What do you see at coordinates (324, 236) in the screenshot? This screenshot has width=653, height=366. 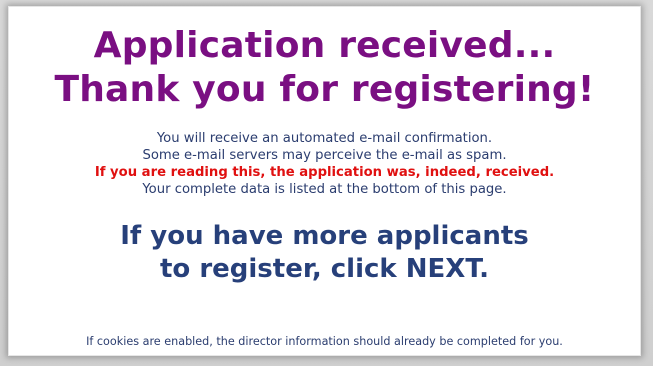 I see `cta-line-1: If you have more applicants` at bounding box center [324, 236].